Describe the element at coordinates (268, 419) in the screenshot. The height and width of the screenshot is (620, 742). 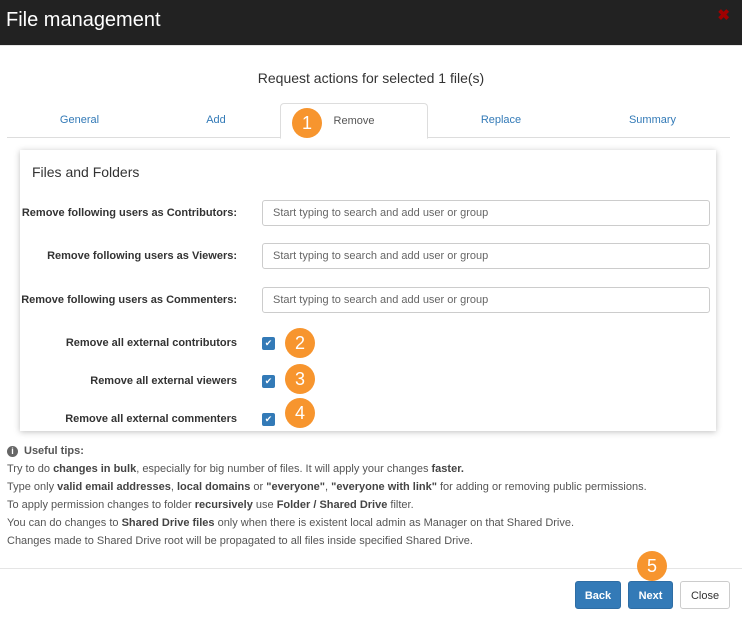
I see `external-commenters-checkbox: ✔` at that location.